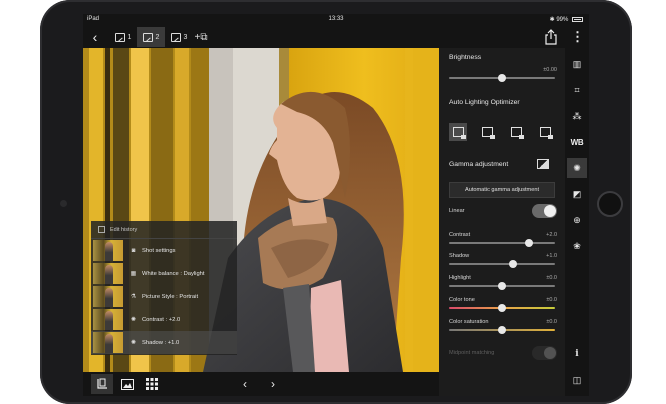 The height and width of the screenshot is (404, 666). I want to click on histogram-icon: ▥, so click(577, 63).